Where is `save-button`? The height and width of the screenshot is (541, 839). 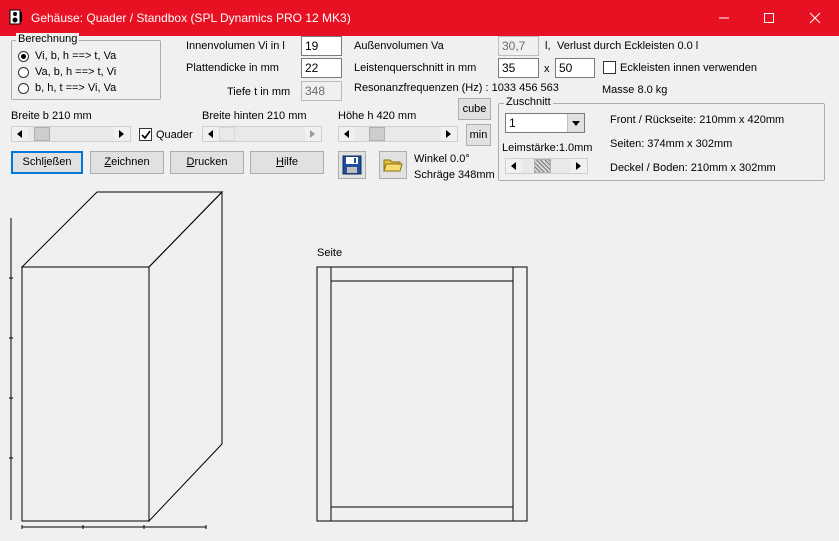
save-button is located at coordinates (352, 165).